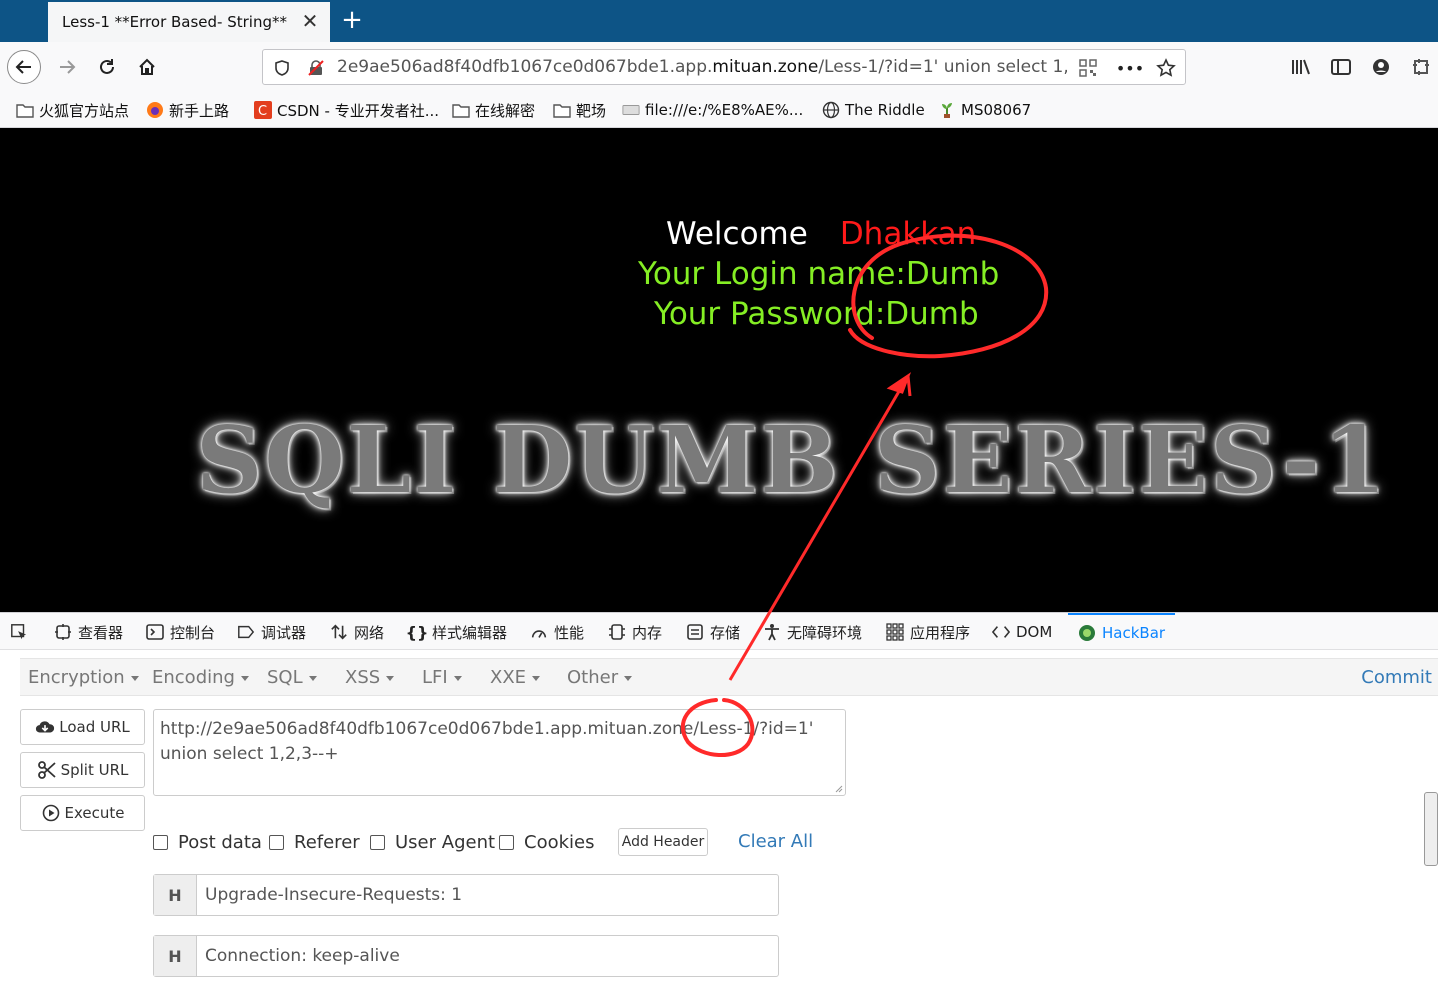  I want to click on bookmark-star-icon, so click(1166, 68).